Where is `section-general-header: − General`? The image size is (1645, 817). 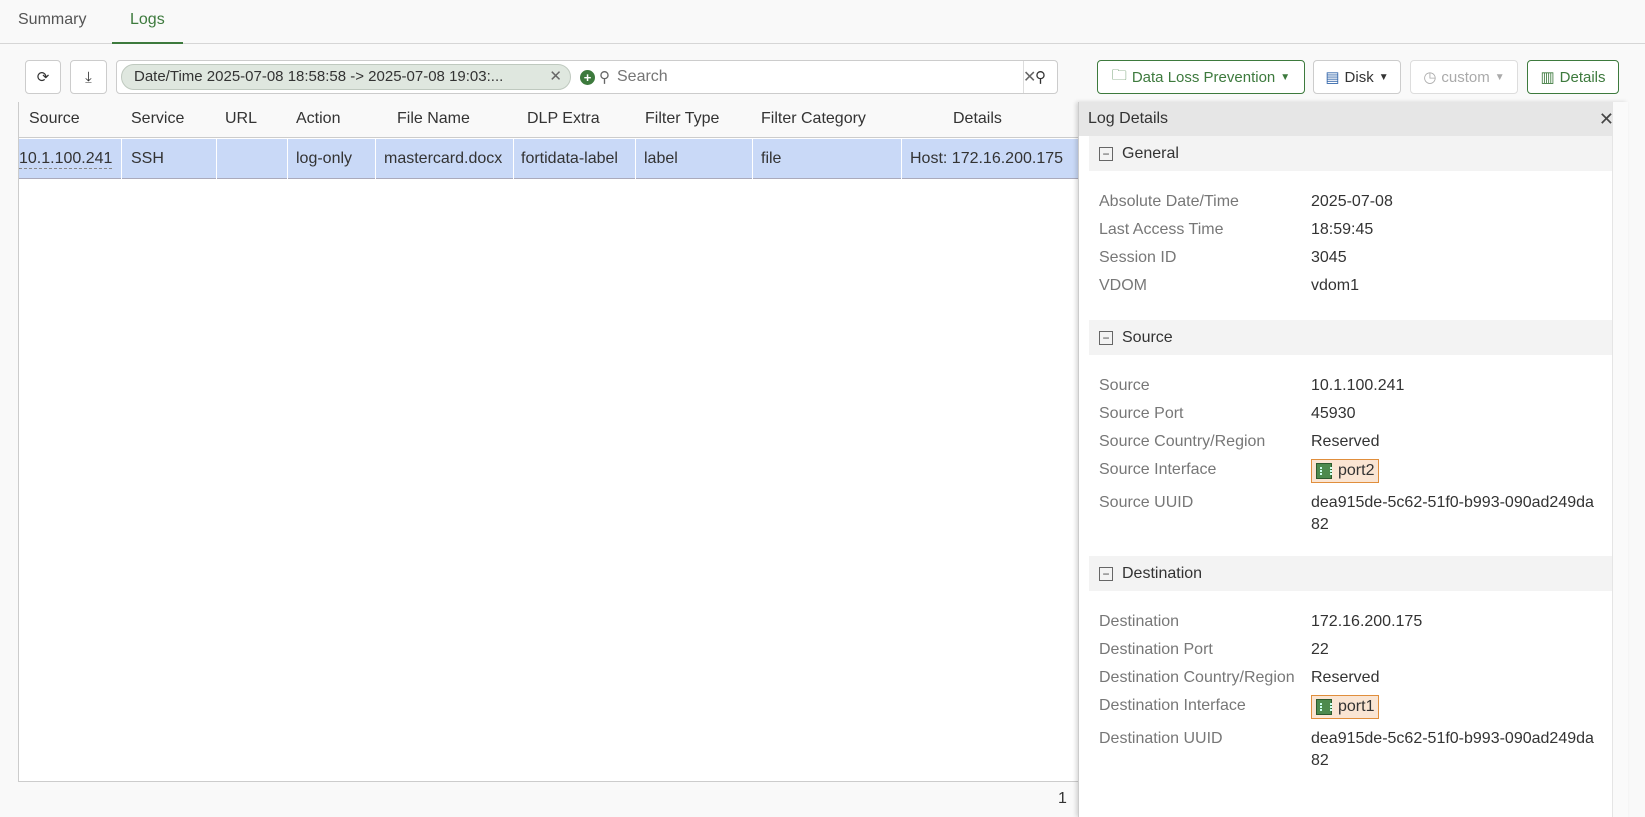 section-general-header: − General is located at coordinates (1351, 153).